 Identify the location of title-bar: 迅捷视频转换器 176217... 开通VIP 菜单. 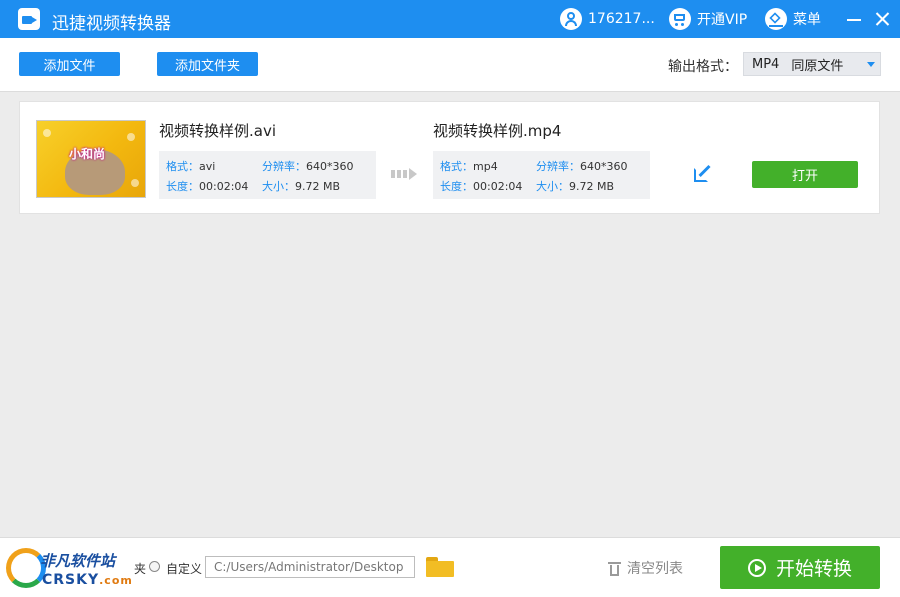
(450, 19).